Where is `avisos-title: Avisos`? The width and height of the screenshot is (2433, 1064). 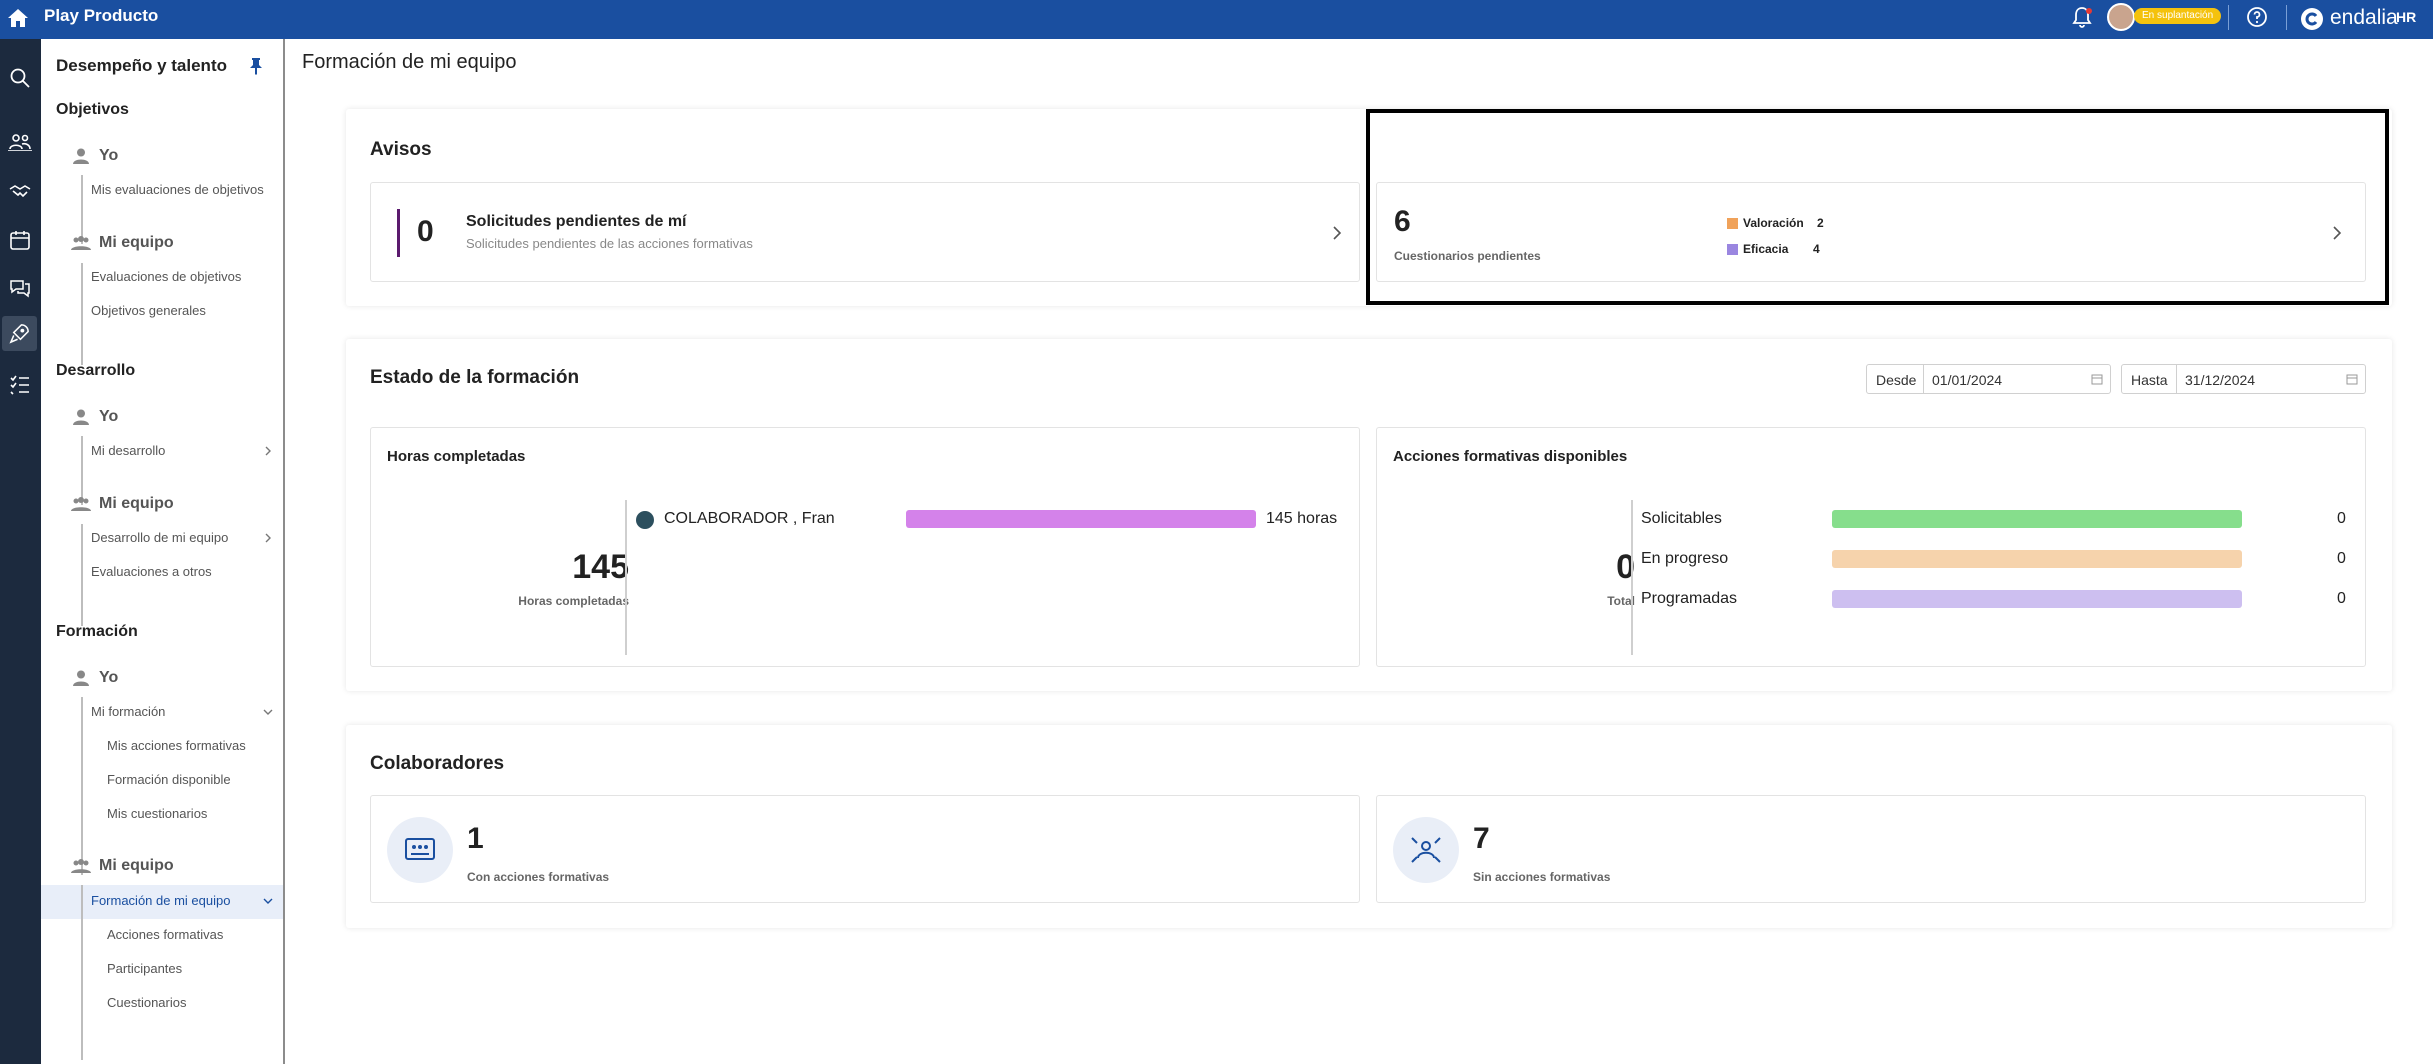
avisos-title: Avisos is located at coordinates (401, 149).